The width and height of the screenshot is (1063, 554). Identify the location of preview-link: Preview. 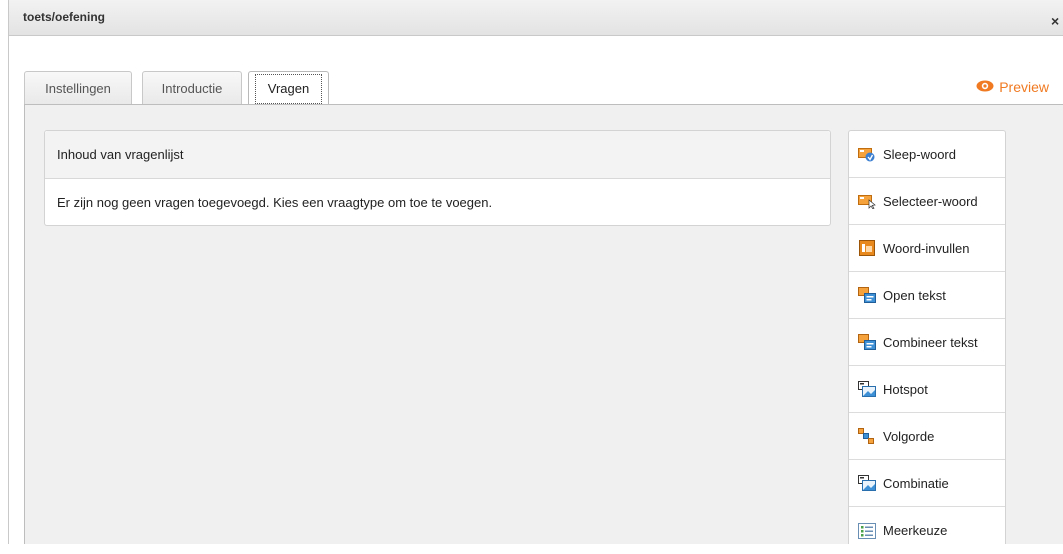
(1012, 87).